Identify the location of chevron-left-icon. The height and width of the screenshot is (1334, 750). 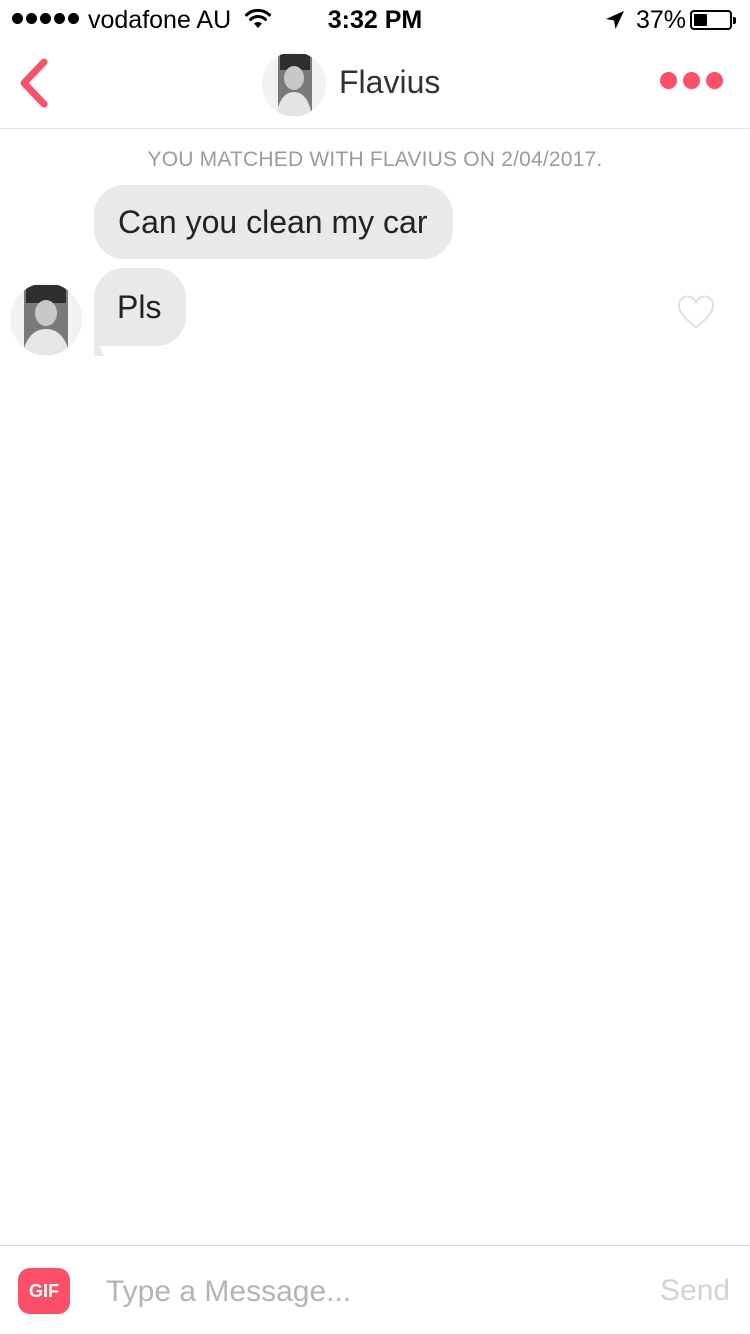
(34, 83).